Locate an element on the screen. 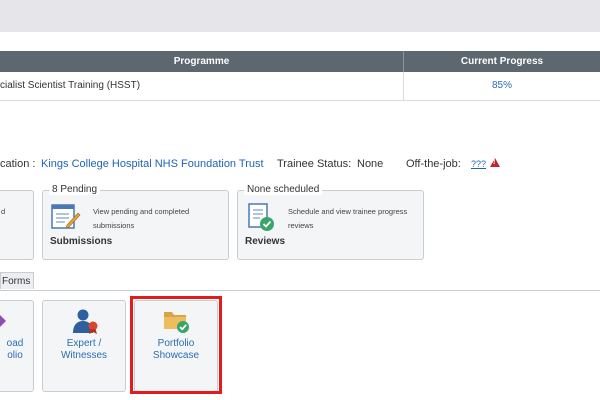  status-label: Trainee Status: is located at coordinates (314, 164).